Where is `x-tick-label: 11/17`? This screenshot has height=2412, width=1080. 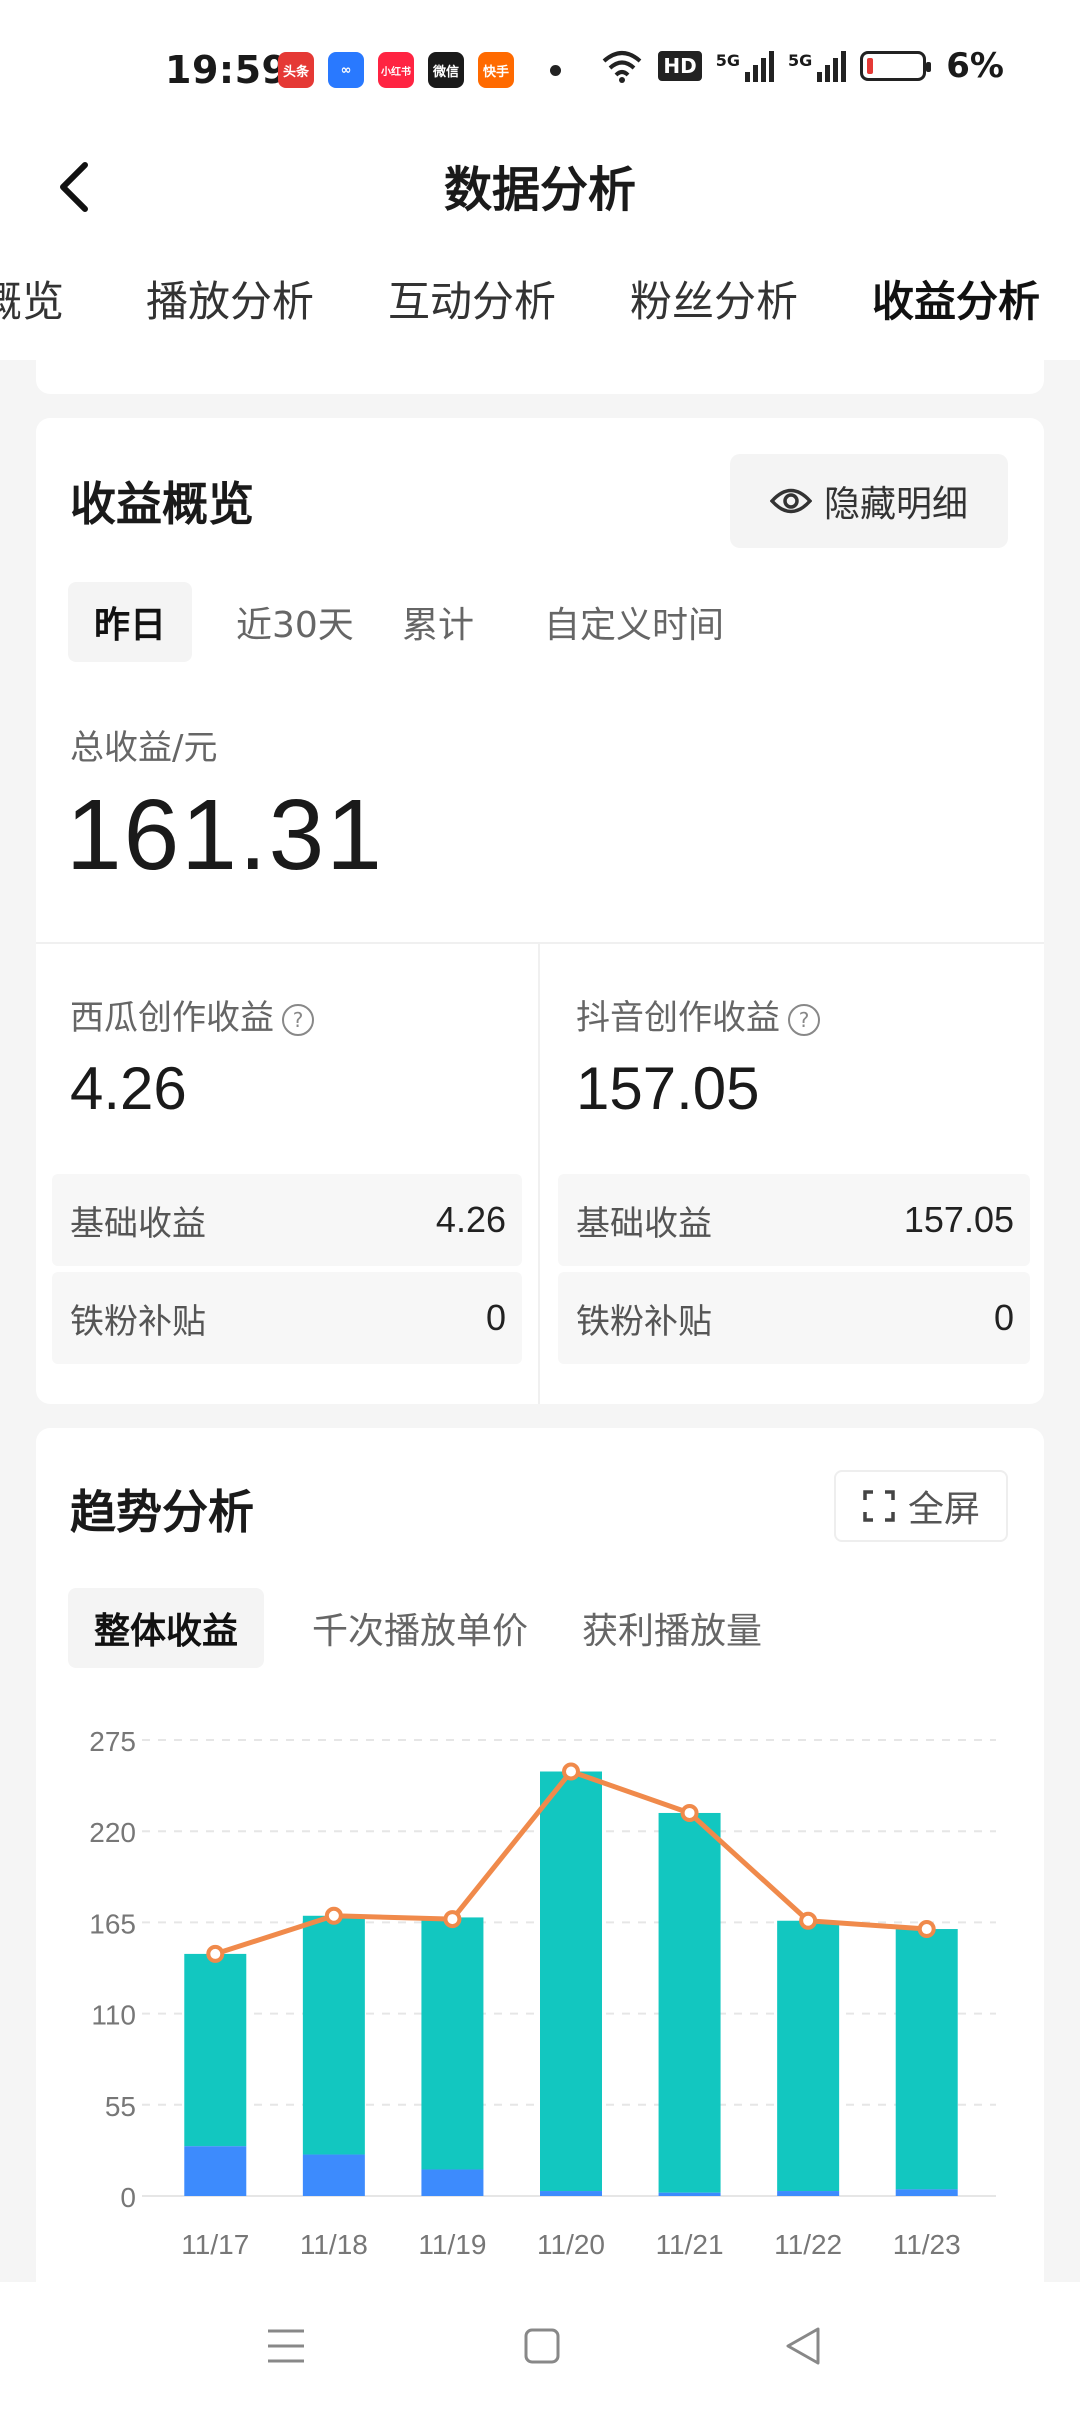
x-tick-label: 11/17 is located at coordinates (215, 2244).